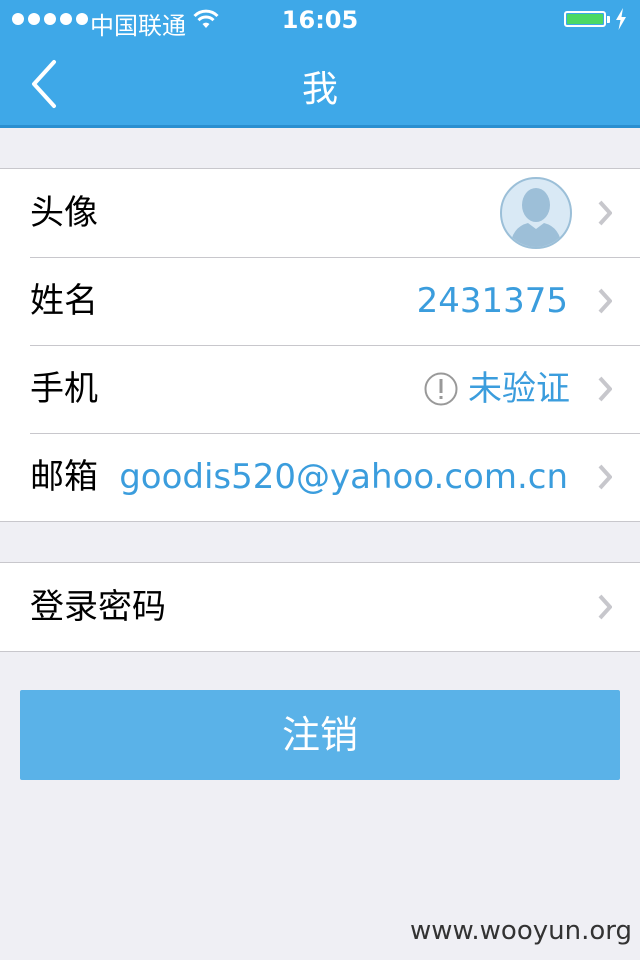  I want to click on charging-icon, so click(621, 19).